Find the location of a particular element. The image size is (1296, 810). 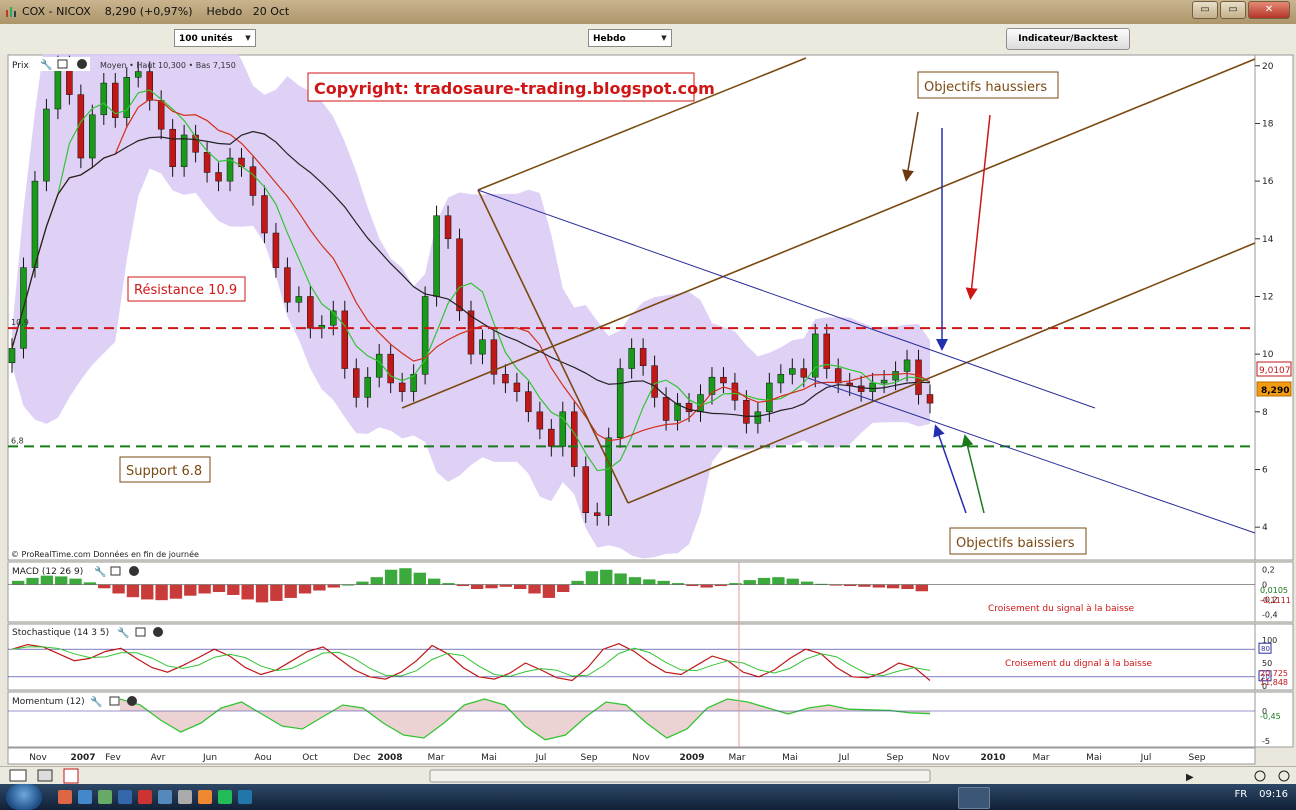

x-tick-label: Mar is located at coordinates (1041, 758).